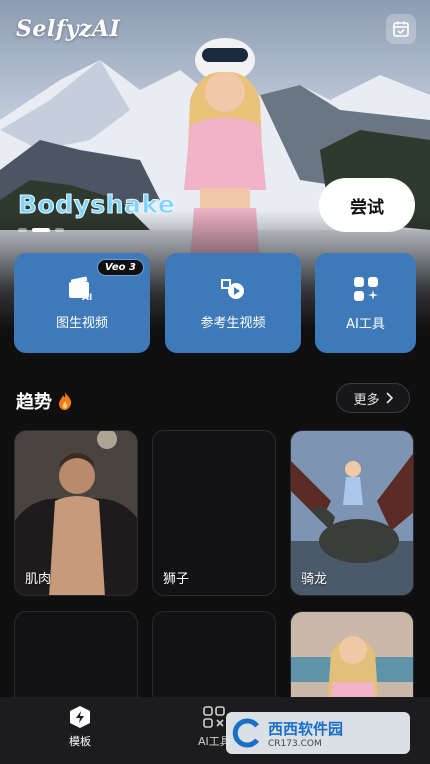 The height and width of the screenshot is (764, 430). What do you see at coordinates (96, 205) in the screenshot?
I see `hero-title: Bodyshake` at bounding box center [96, 205].